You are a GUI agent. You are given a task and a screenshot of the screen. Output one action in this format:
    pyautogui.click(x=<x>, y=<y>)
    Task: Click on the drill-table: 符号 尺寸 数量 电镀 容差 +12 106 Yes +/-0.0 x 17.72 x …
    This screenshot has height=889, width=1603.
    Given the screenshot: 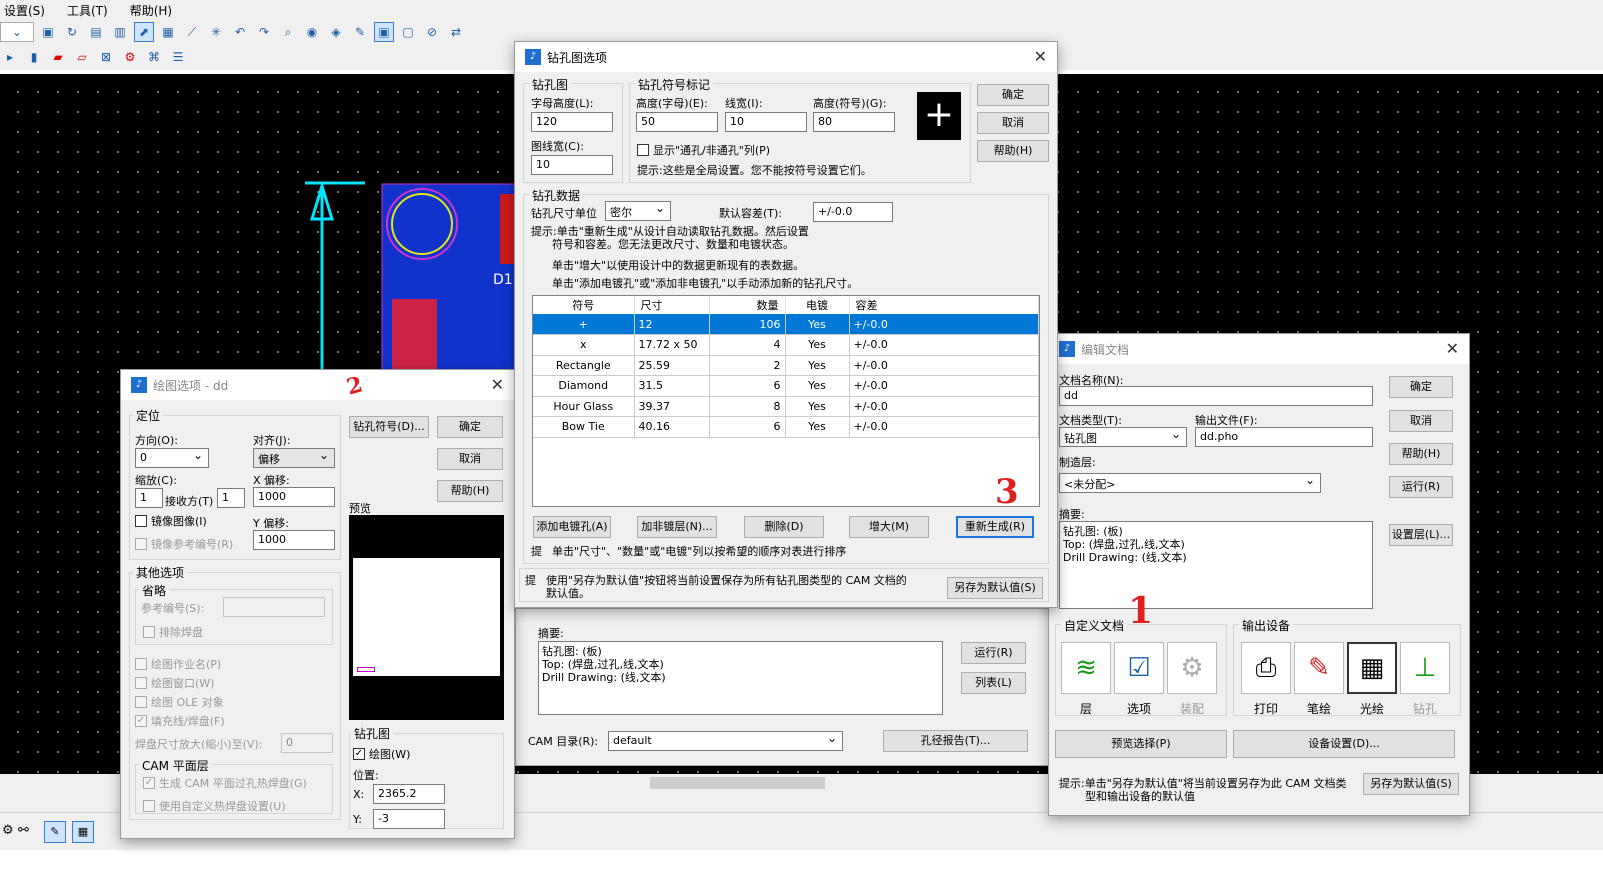 What is the action you would take?
    pyautogui.click(x=786, y=401)
    